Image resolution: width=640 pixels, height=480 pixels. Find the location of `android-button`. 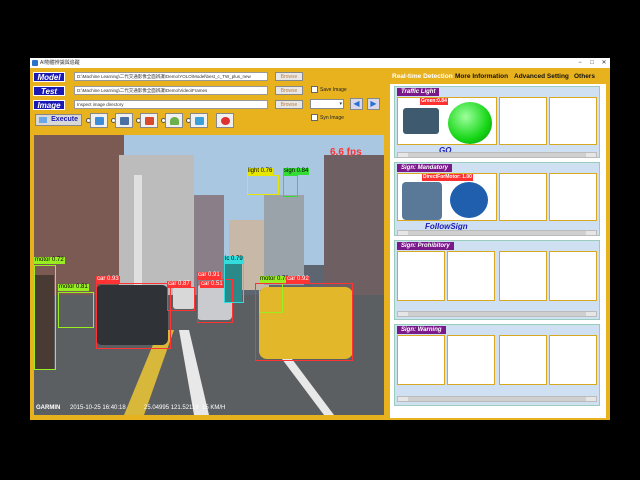

android-button is located at coordinates (174, 120).